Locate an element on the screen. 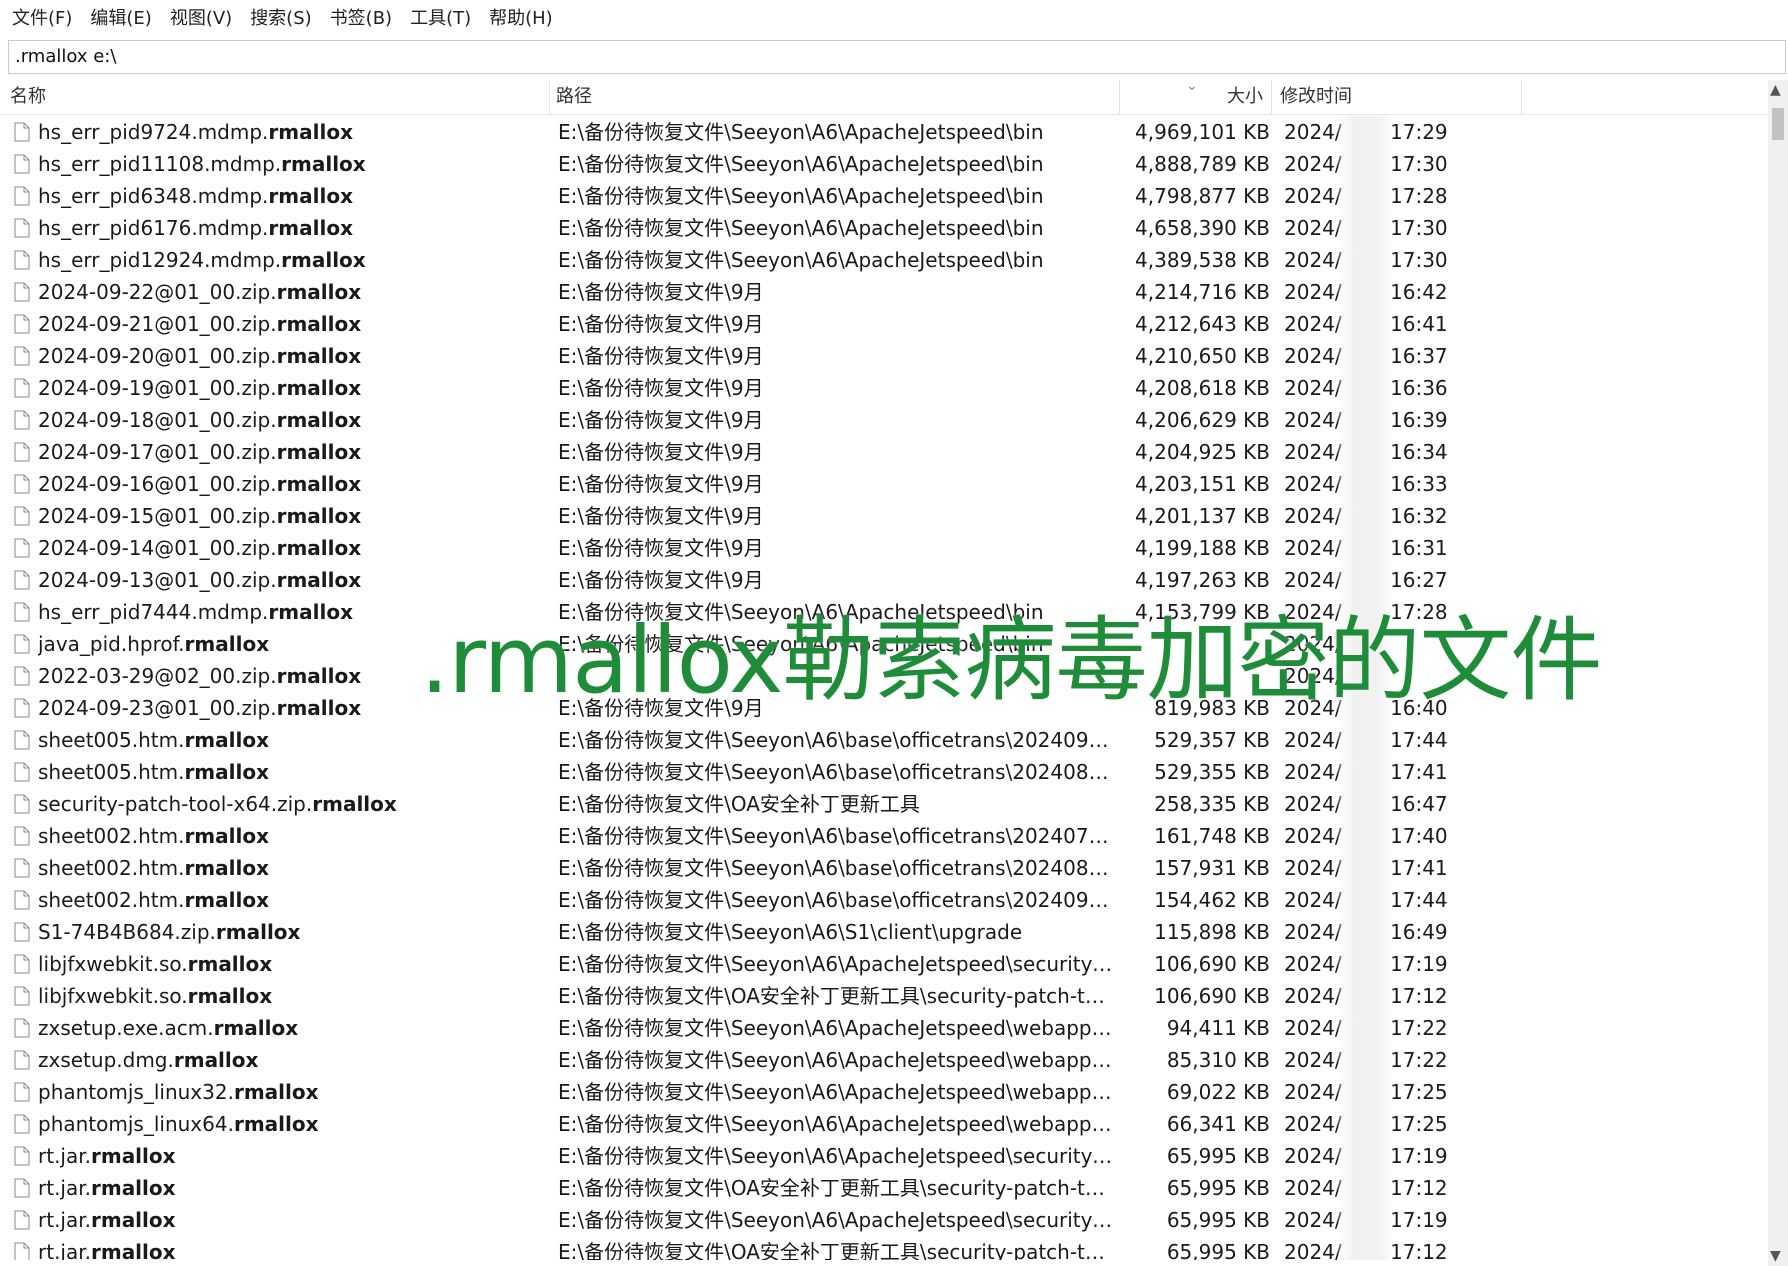 This screenshot has height=1266, width=1788. file-name: zxsetup.exe.acm.rmallox is located at coordinates (293, 1028).